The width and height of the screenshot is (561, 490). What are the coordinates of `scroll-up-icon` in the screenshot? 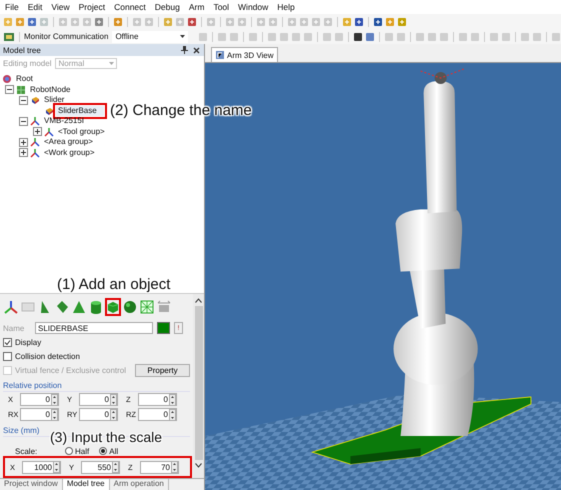 It's located at (198, 300).